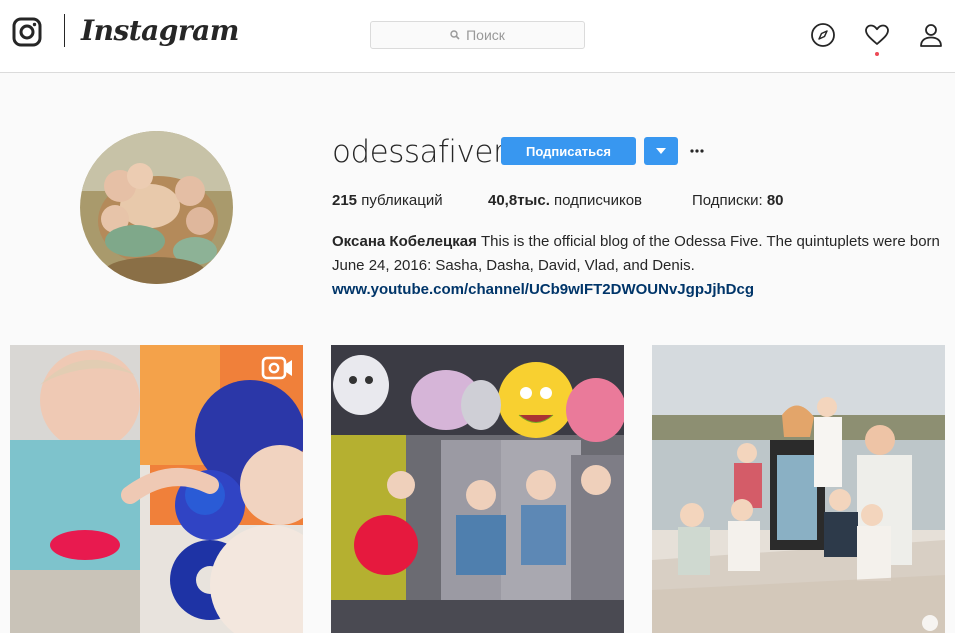 Image resolution: width=955 pixels, height=633 pixels. I want to click on following-label: Подписки:, so click(727, 200).